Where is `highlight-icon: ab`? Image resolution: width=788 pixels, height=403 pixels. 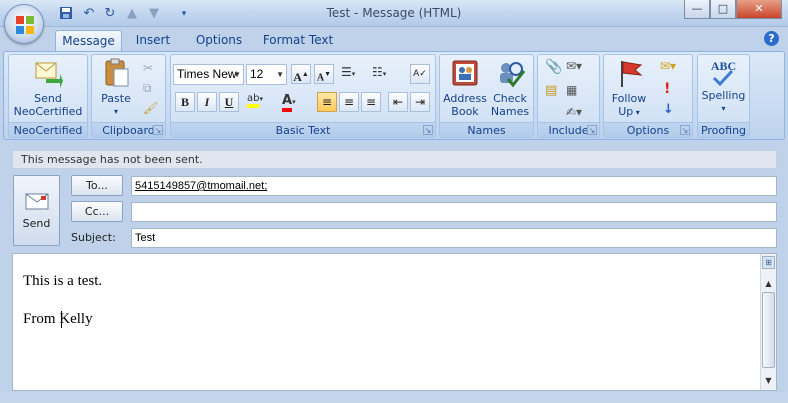
highlight-icon: ab is located at coordinates (253, 100).